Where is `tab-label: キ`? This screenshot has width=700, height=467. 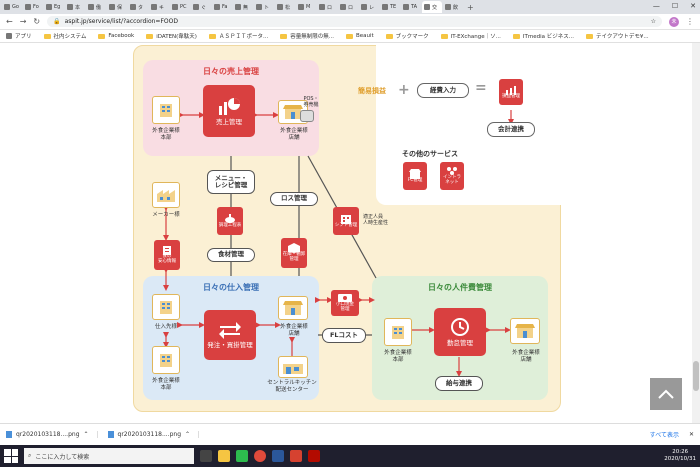
tab-label: キ is located at coordinates (162, 7).